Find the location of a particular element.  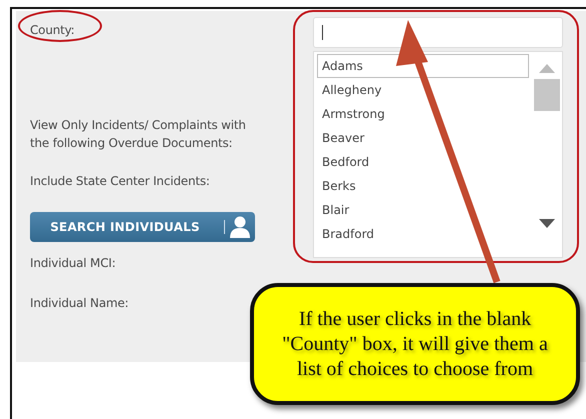

search-individuals-button: SEARCH INDIVIDUALS is located at coordinates (142, 227).